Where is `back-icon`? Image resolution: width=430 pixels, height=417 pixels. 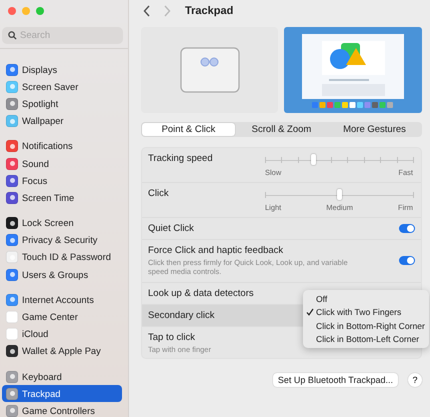 back-icon is located at coordinates (147, 11).